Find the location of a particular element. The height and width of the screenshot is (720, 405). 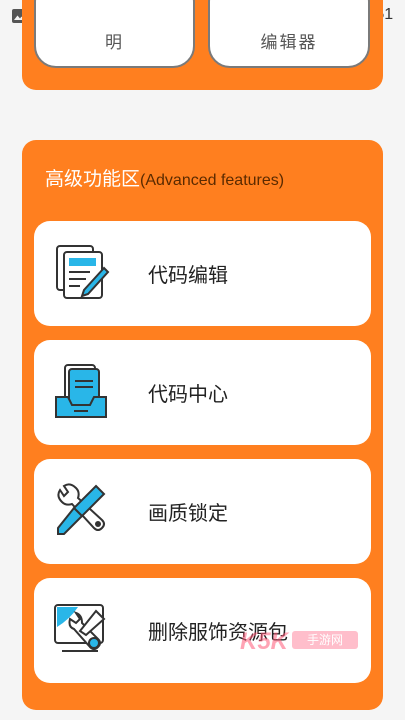

watermark-text: 手游网 is located at coordinates (325, 640).